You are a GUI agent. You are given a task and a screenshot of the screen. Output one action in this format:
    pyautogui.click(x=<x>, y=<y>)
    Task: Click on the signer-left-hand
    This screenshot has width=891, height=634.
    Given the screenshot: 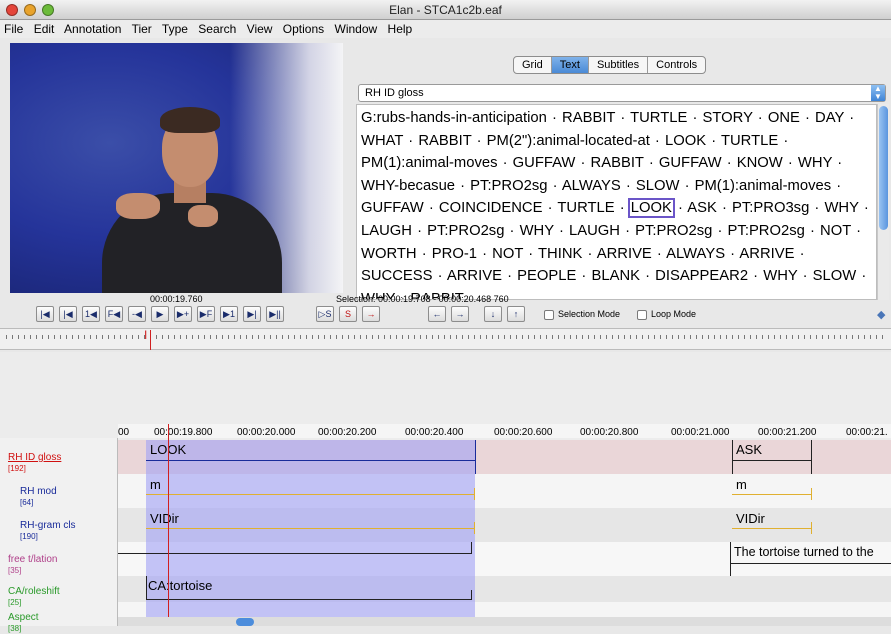 What is the action you would take?
    pyautogui.click(x=138, y=206)
    